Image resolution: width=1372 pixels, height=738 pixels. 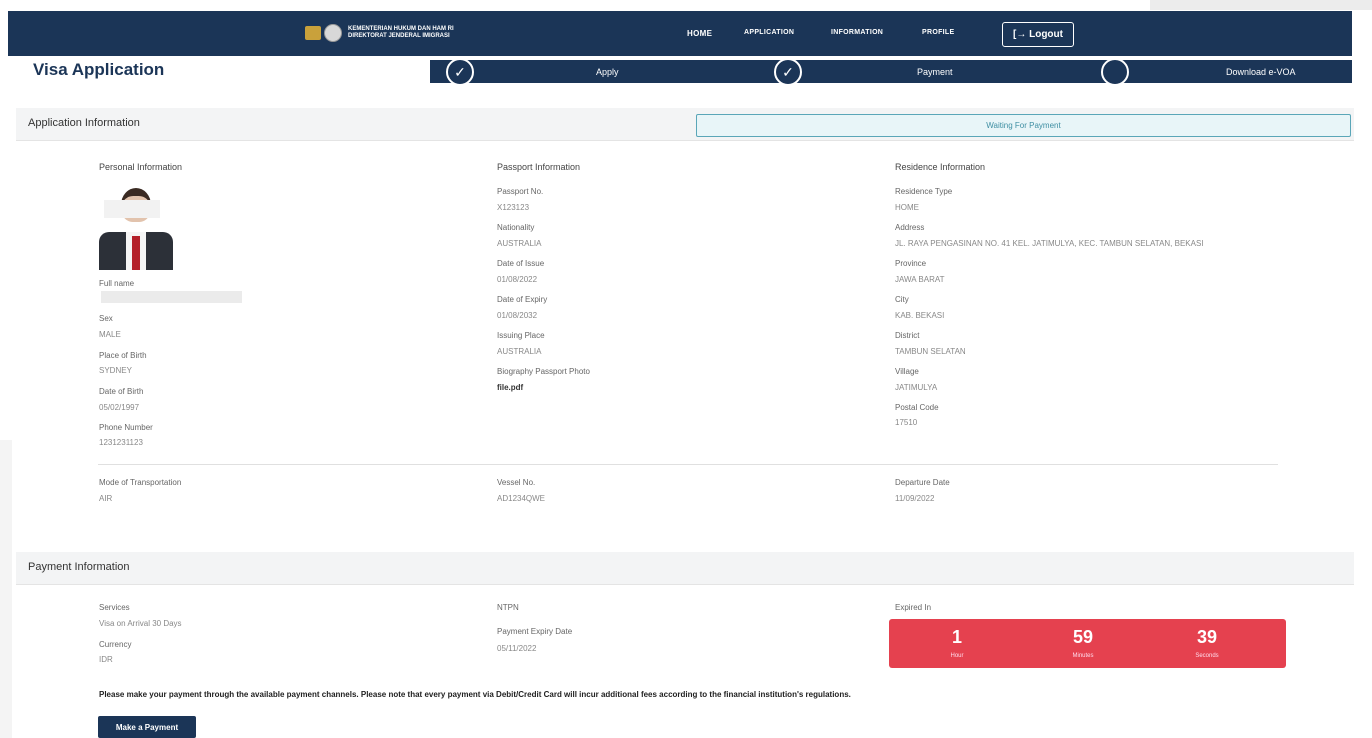 I want to click on pob-value: SYDNEY, so click(x=115, y=370).